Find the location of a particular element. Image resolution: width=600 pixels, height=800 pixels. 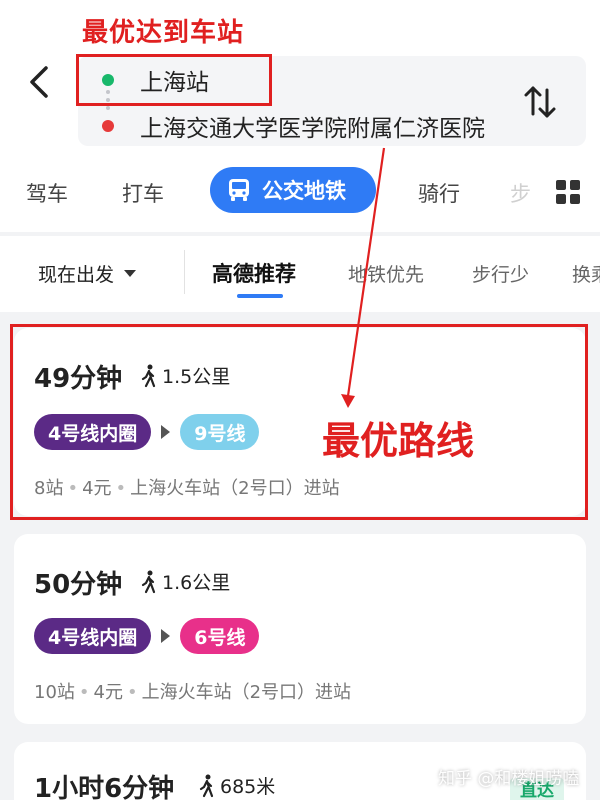

walk-distance: 1.6公里 is located at coordinates (185, 581).